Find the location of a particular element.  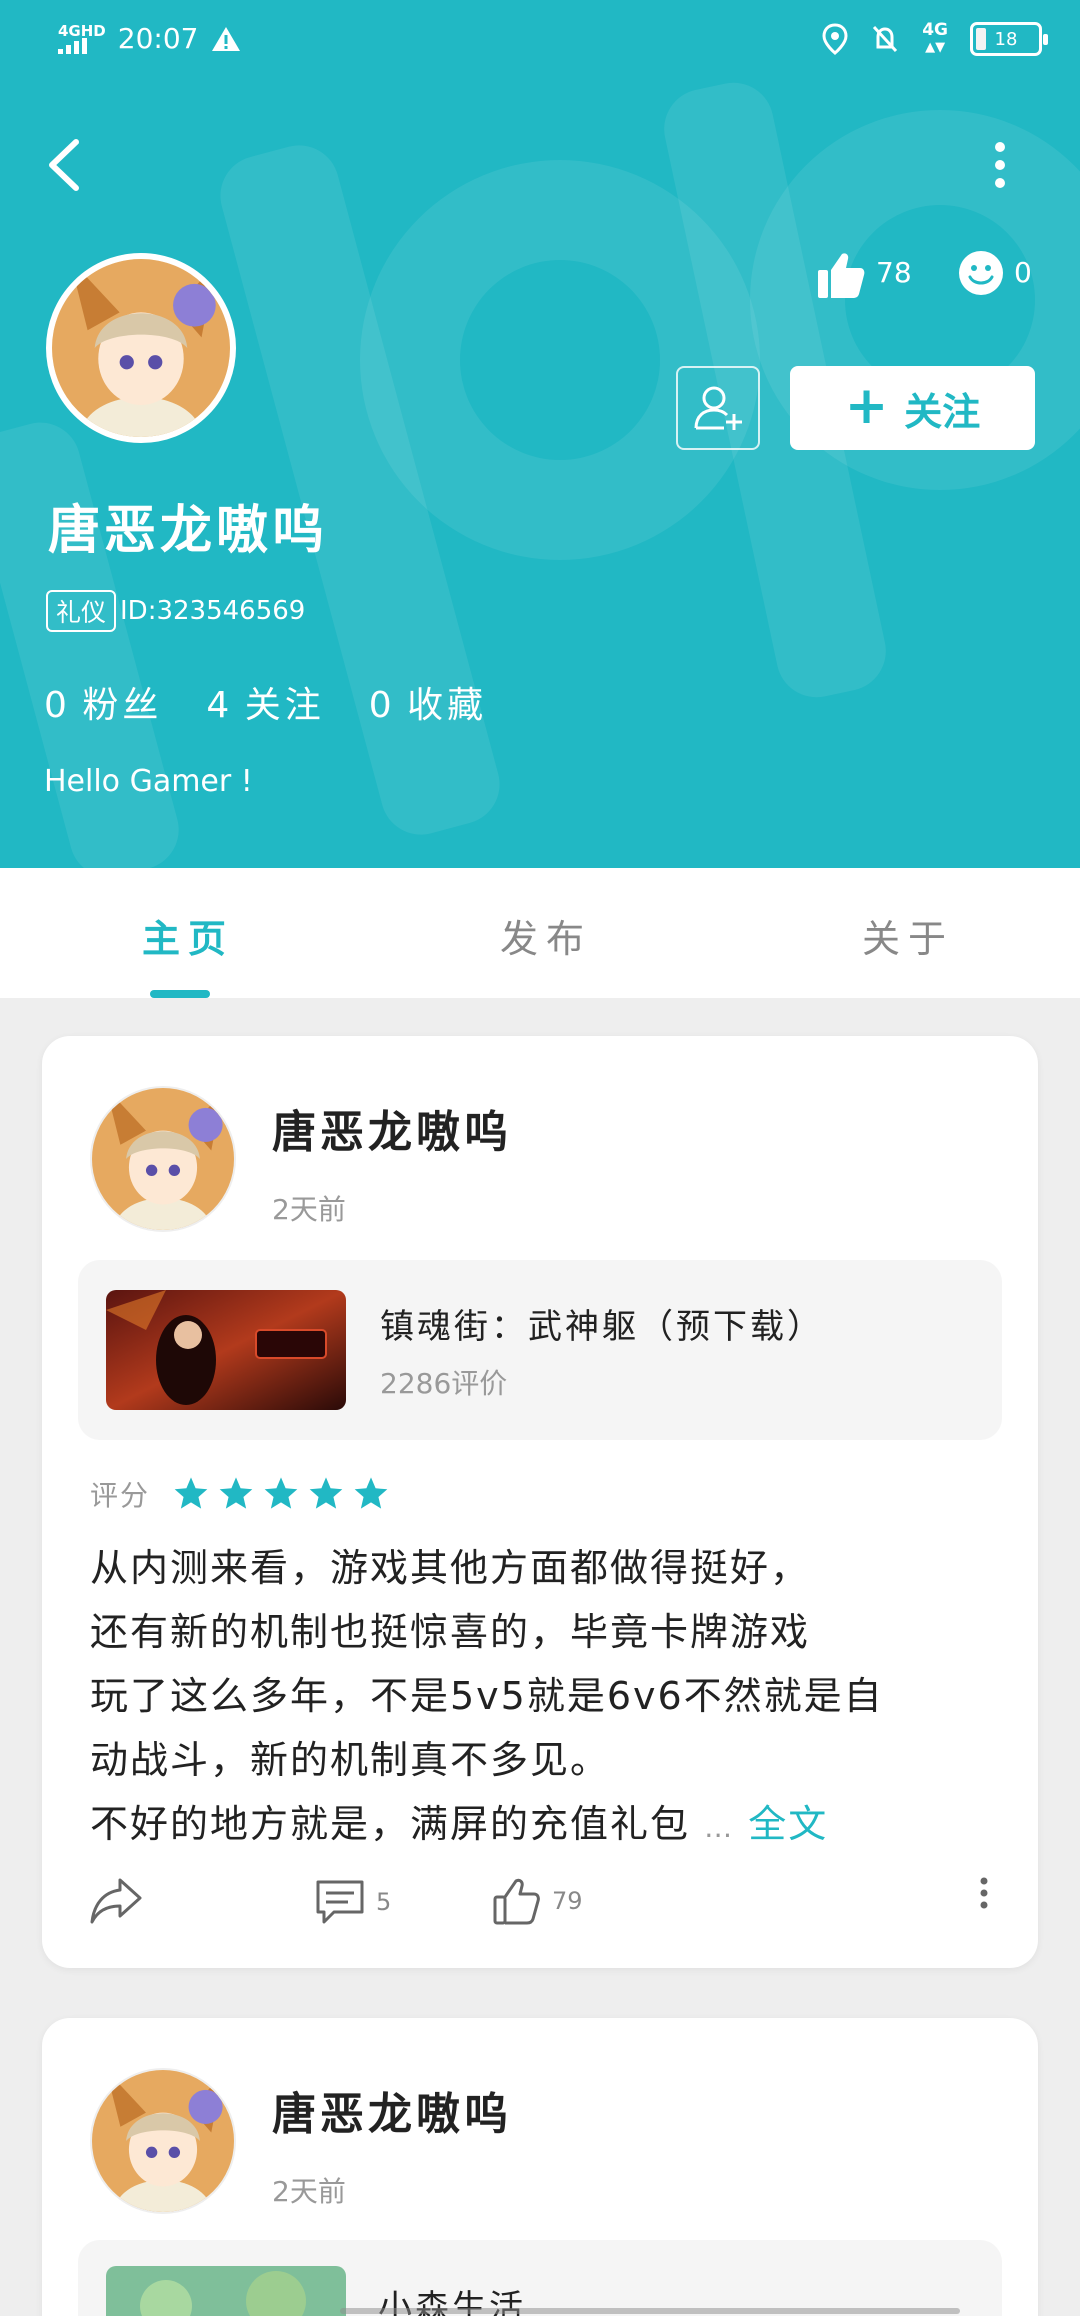

tab-posts: 发布 is located at coordinates (546, 935).